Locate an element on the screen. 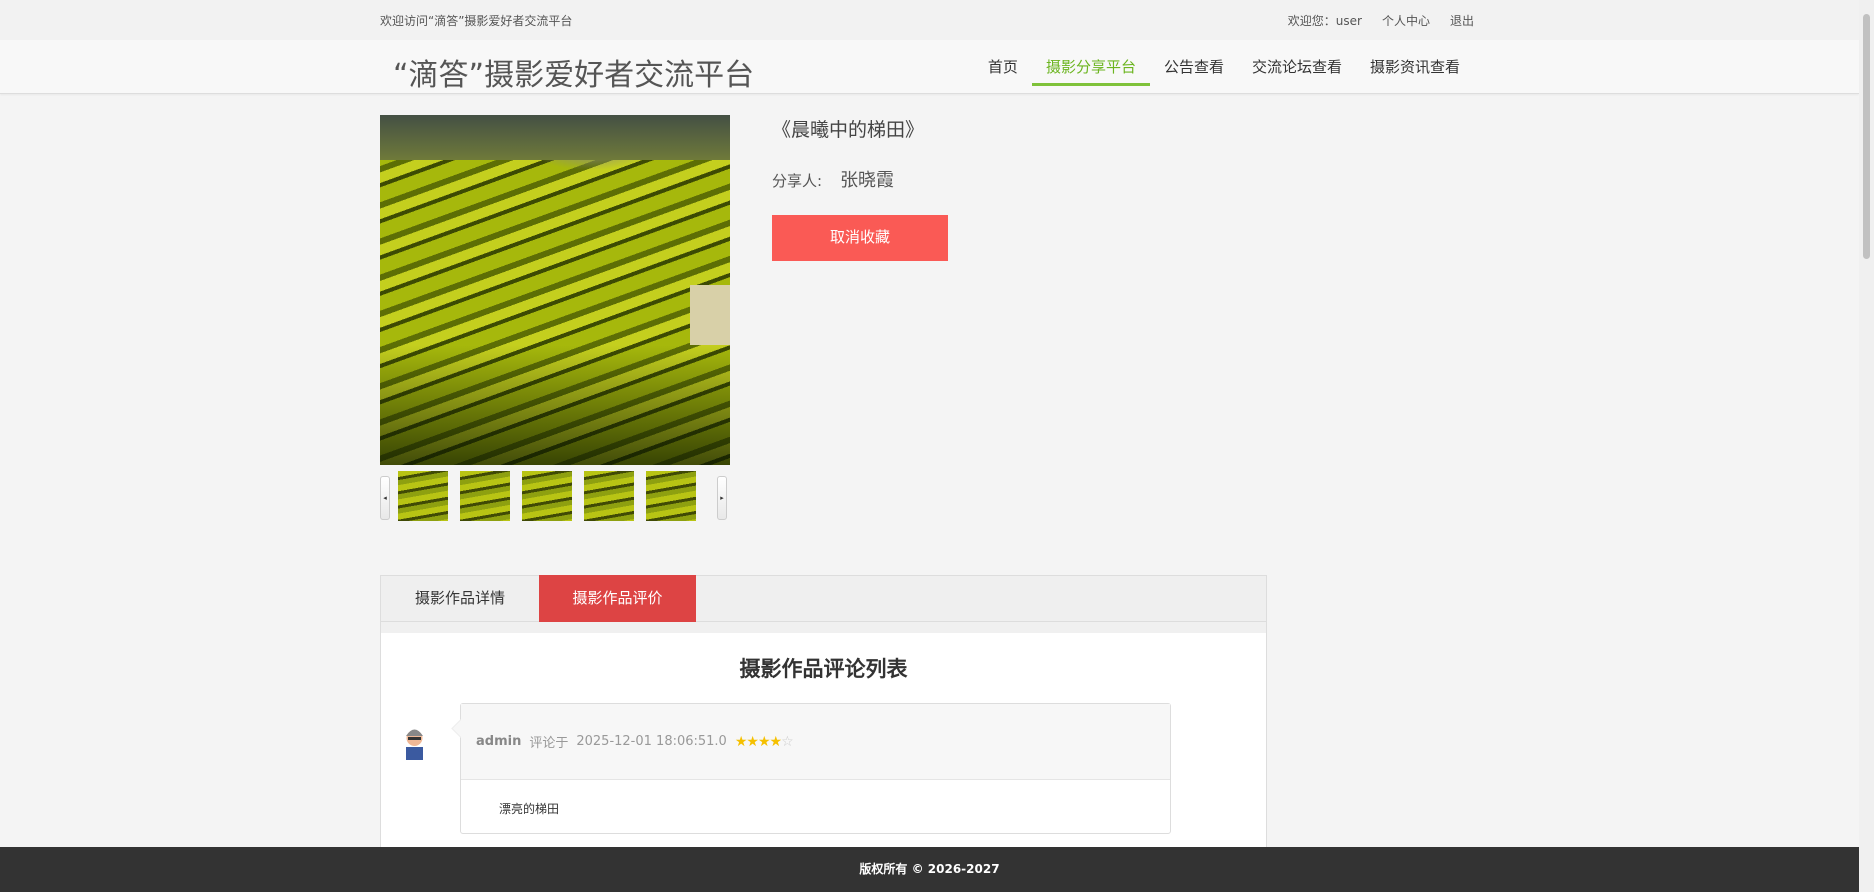 The image size is (1874, 892). thumb-prev-button: ◂ is located at coordinates (385, 498).